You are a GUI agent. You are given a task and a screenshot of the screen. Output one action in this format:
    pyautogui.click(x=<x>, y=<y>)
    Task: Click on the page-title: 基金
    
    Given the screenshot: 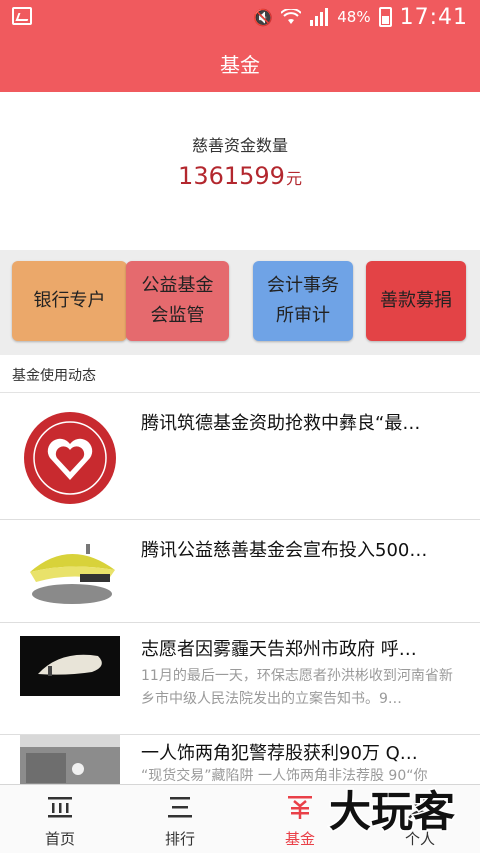 What is the action you would take?
    pyautogui.click(x=240, y=64)
    